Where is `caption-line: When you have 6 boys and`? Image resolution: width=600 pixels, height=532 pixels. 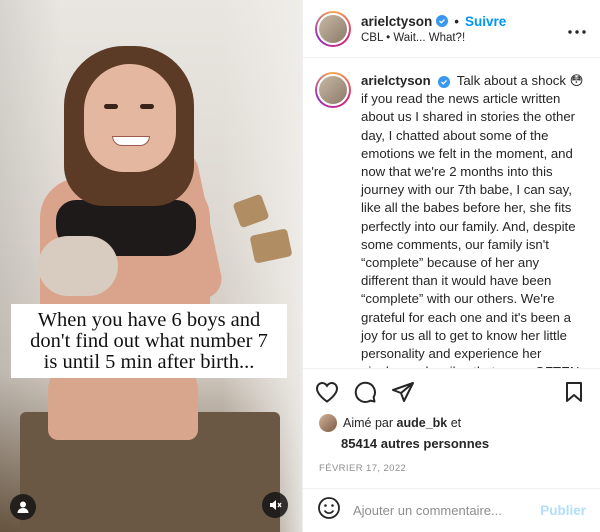
caption-line: When you have 6 boys and is located at coordinates (149, 319).